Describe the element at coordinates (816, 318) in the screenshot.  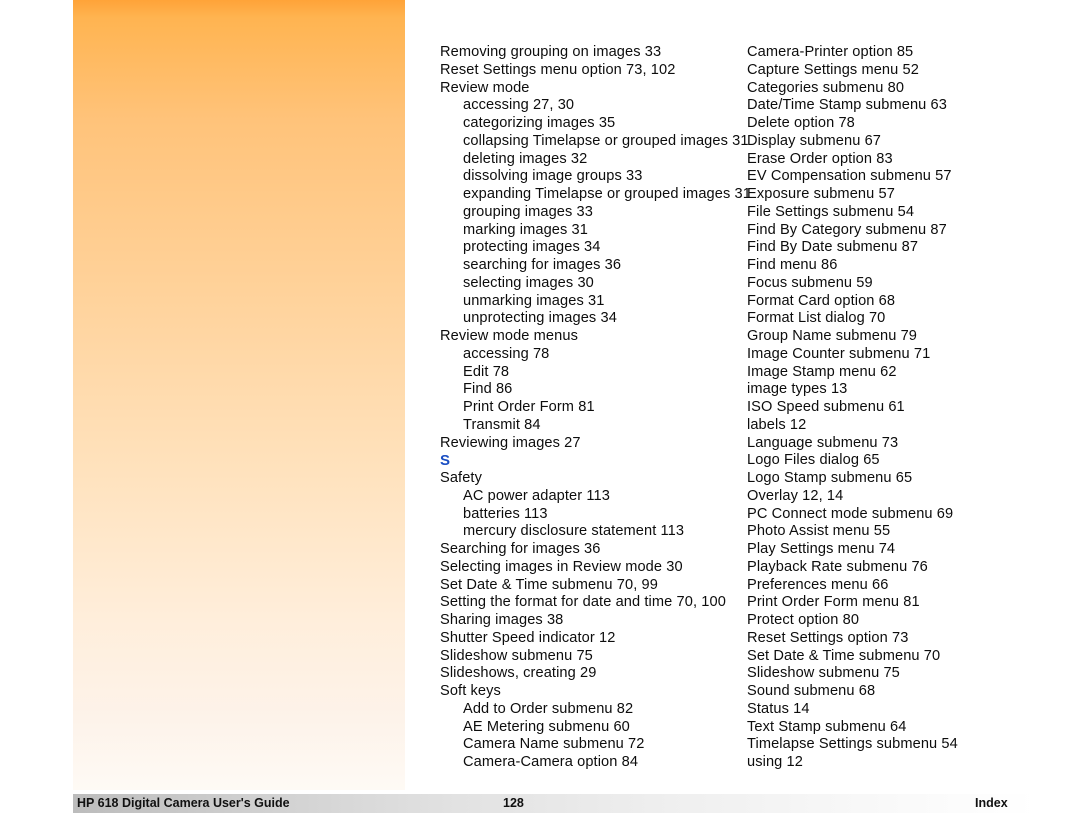
I see `index-entry: Format List dialog 70` at that location.